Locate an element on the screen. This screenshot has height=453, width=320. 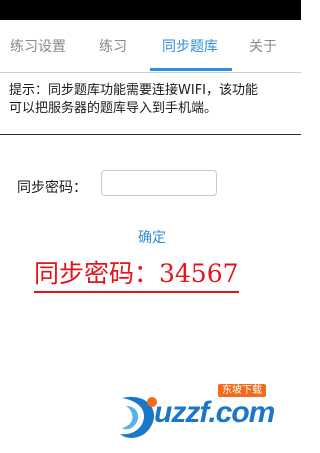
tab-about: 关于 is located at coordinates (263, 46).